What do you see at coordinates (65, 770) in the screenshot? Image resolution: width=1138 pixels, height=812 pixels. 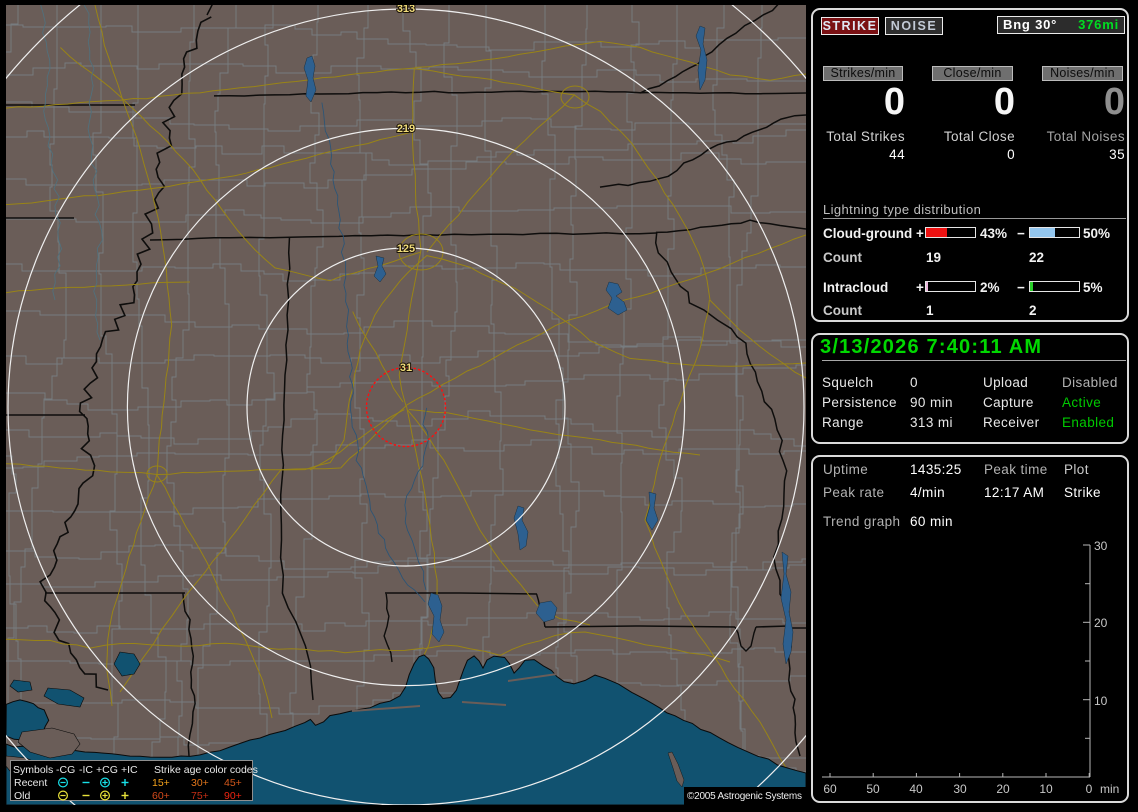 I see `svg-text: -CG` at bounding box center [65, 770].